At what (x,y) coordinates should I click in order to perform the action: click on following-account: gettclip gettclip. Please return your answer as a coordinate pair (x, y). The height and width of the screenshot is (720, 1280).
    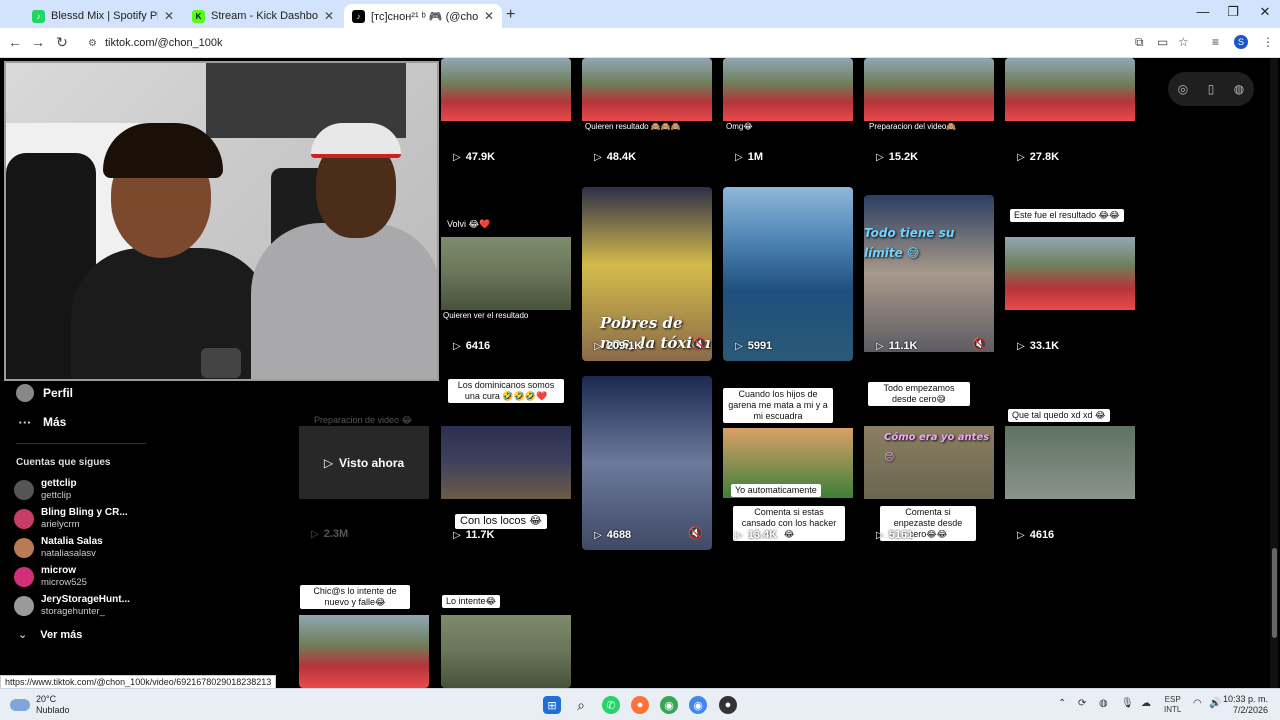
    Looking at the image, I should click on (45, 490).